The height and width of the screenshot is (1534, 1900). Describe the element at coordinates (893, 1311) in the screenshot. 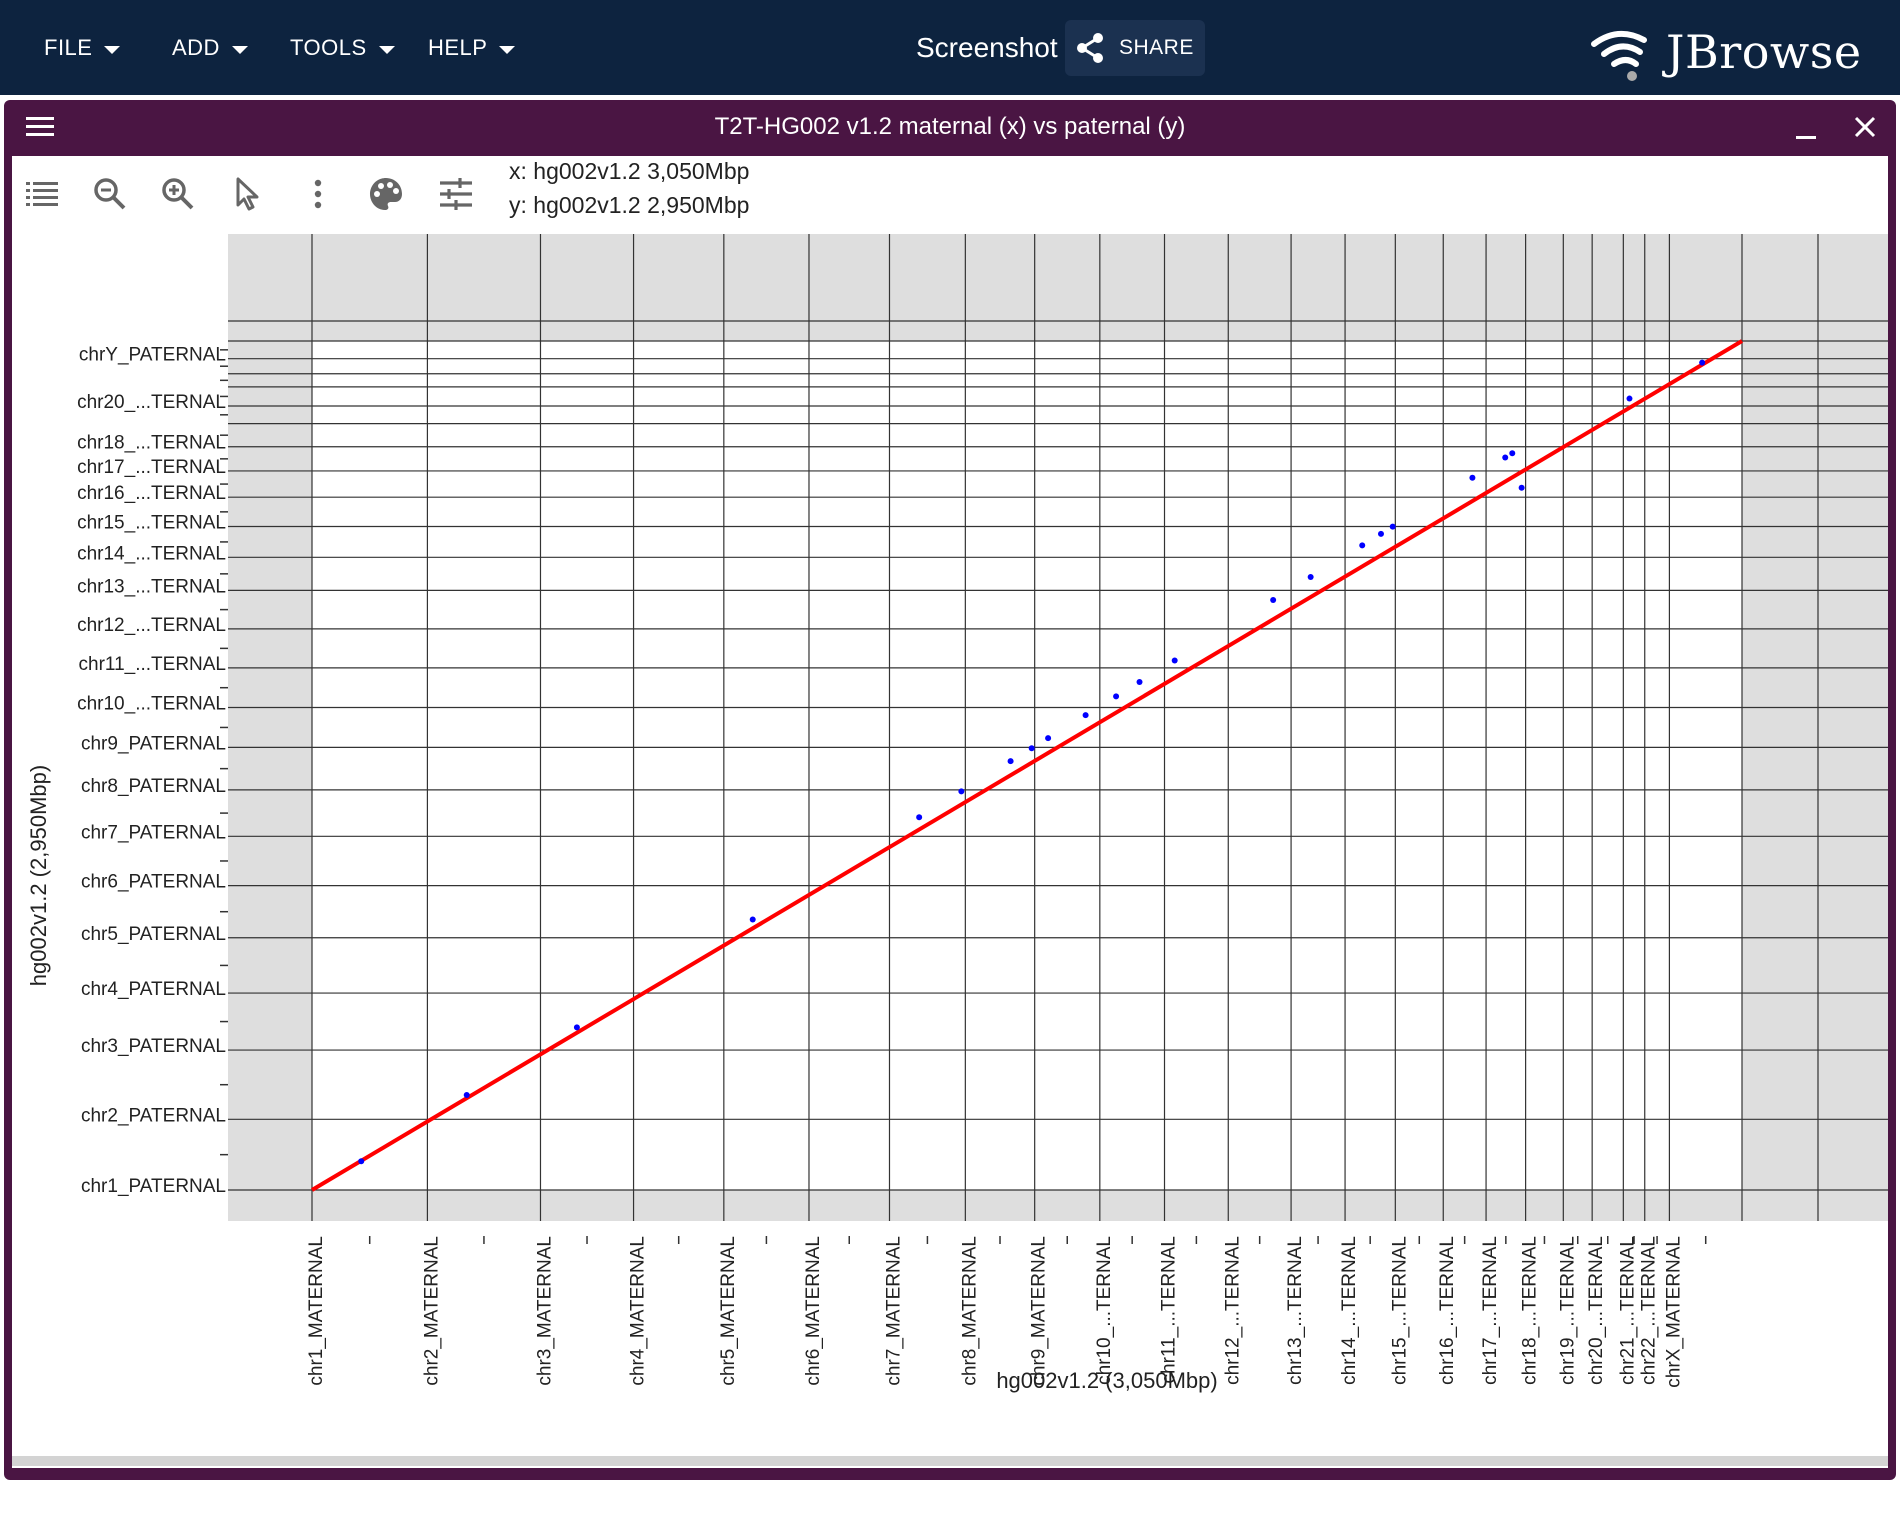

I see `x-axis-chrom-label: chr7_MATERNAL` at that location.